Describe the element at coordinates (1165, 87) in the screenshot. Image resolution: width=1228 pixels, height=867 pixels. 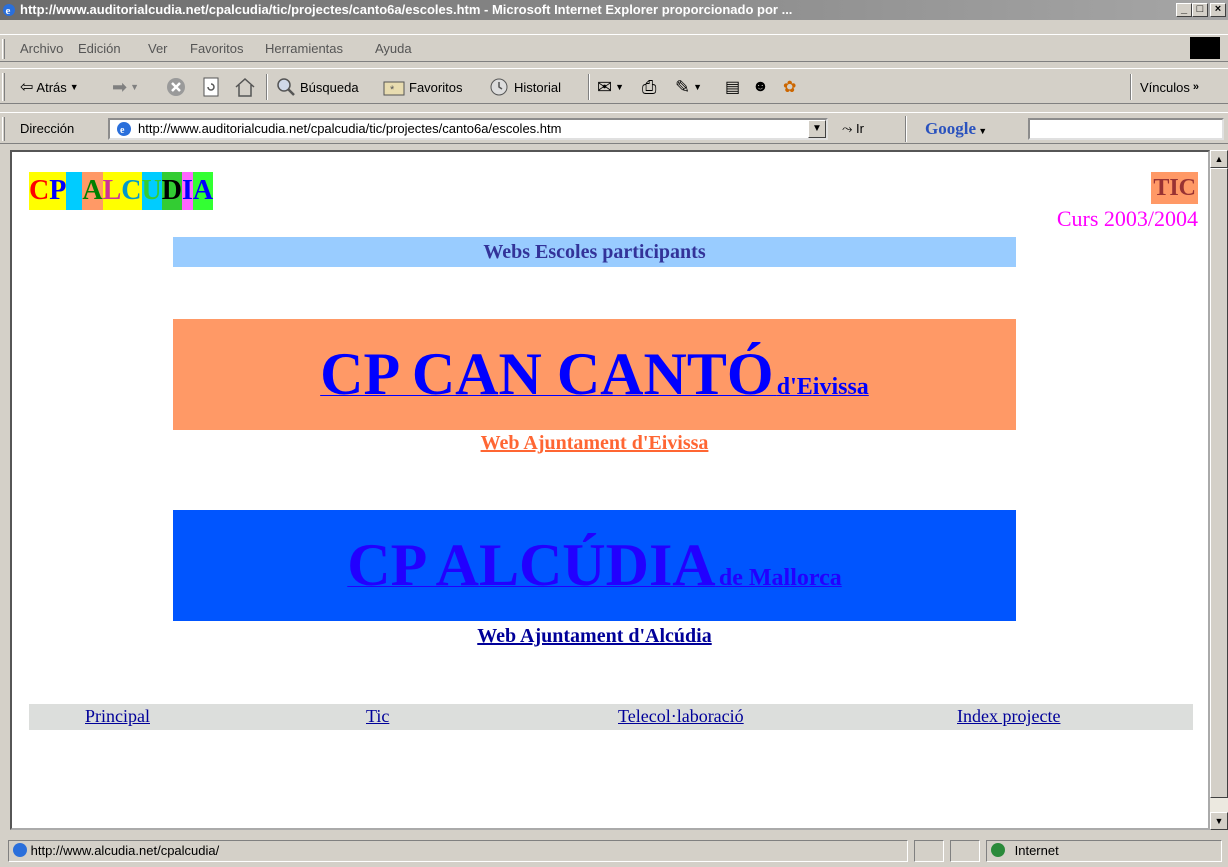
I see `links-label: Vínculos` at that location.